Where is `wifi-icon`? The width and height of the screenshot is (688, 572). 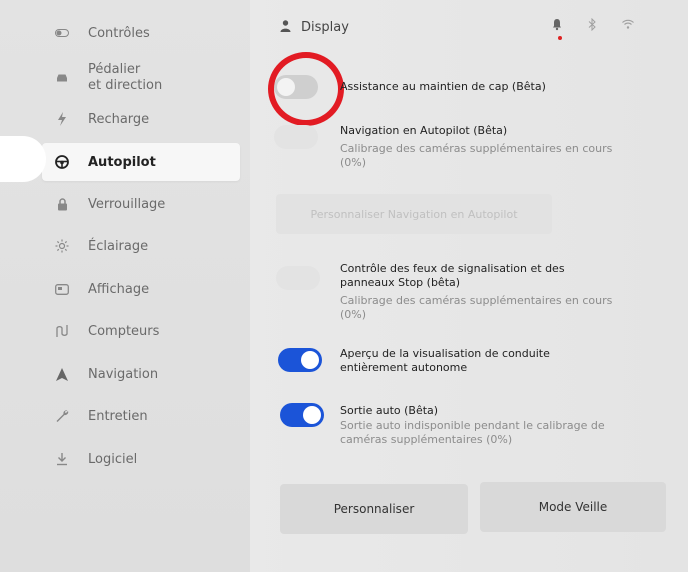 wifi-icon is located at coordinates (628, 26).